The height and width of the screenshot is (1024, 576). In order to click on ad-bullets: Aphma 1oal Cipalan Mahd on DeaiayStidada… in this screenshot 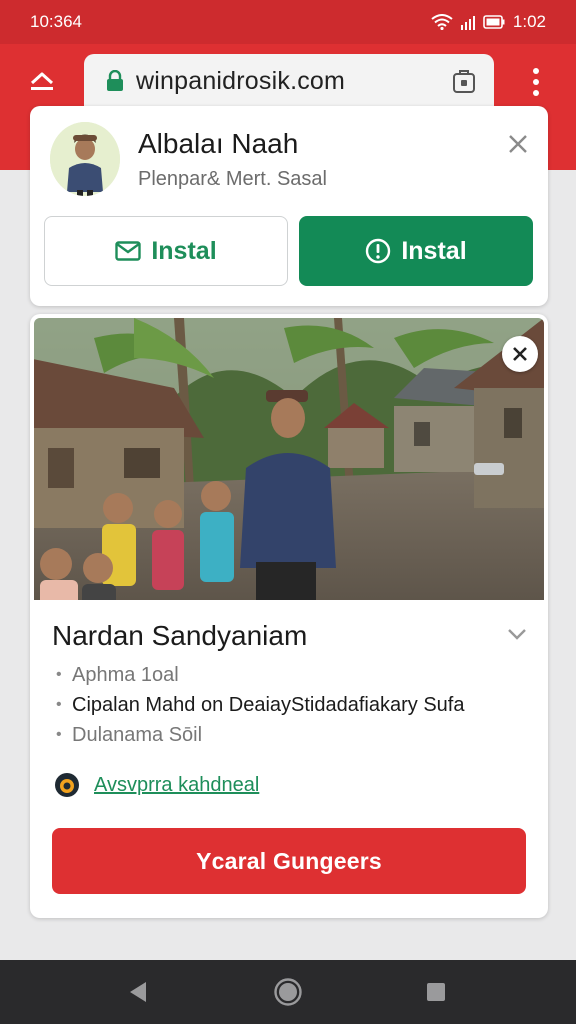, I will do `click(296, 705)`.